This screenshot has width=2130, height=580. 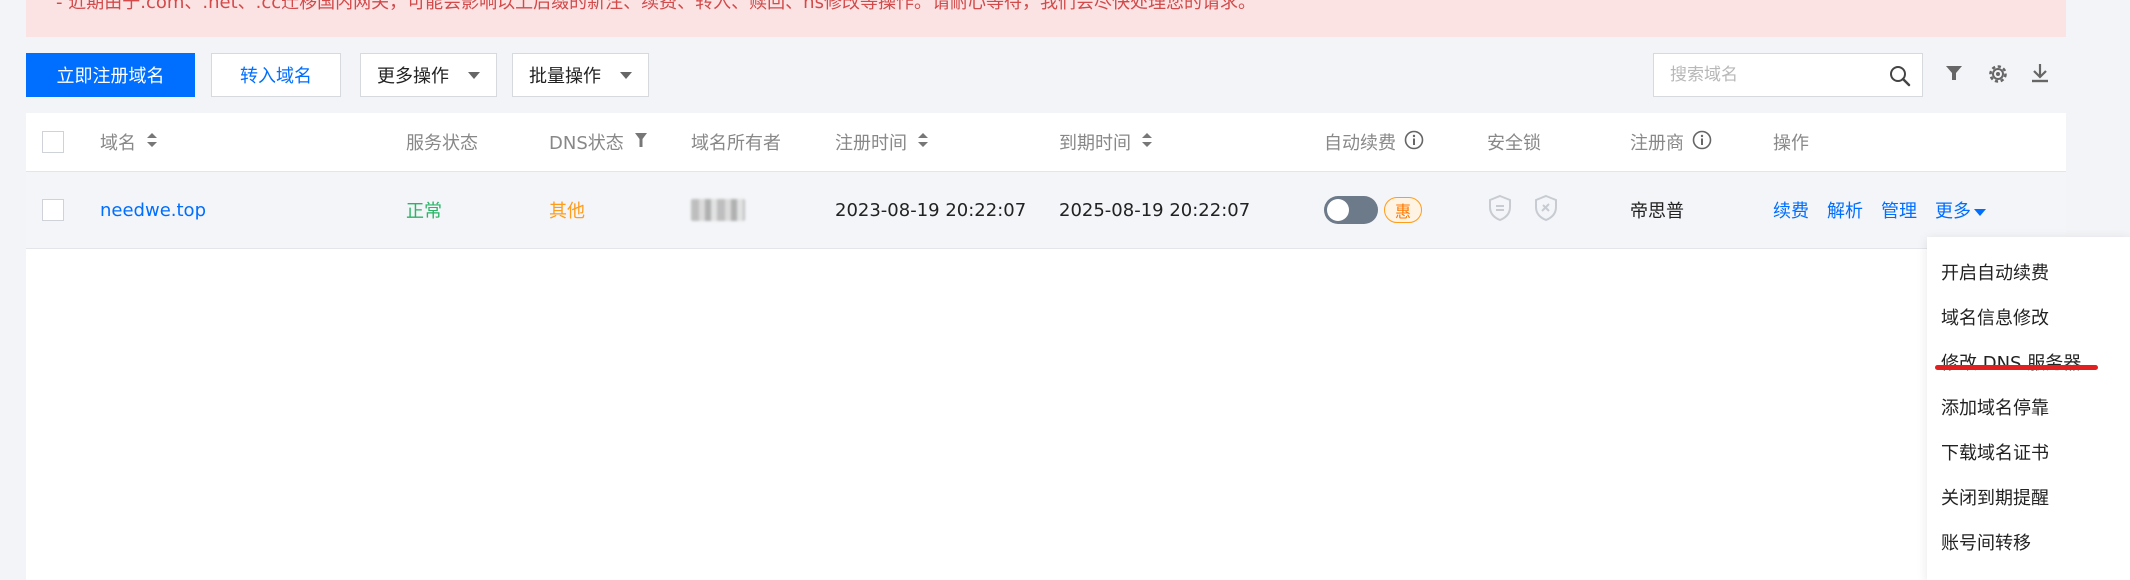 I want to click on col-owner-label: 域名所有者, so click(x=736, y=143).